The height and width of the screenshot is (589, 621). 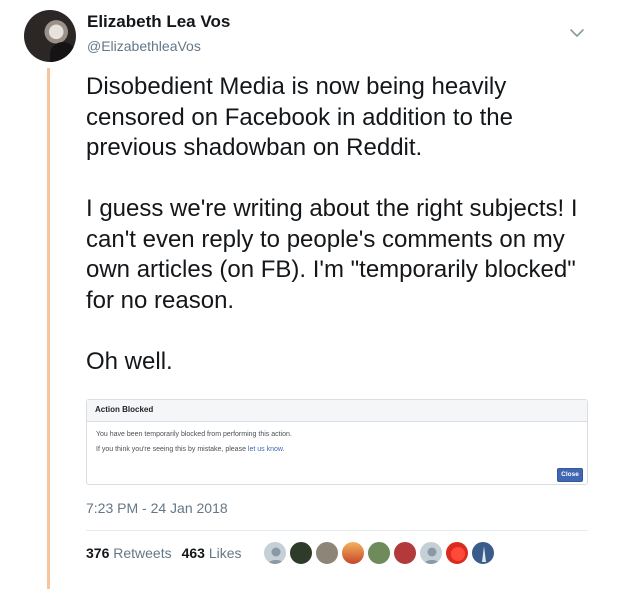 What do you see at coordinates (193, 553) in the screenshot?
I see `likes-count: 463` at bounding box center [193, 553].